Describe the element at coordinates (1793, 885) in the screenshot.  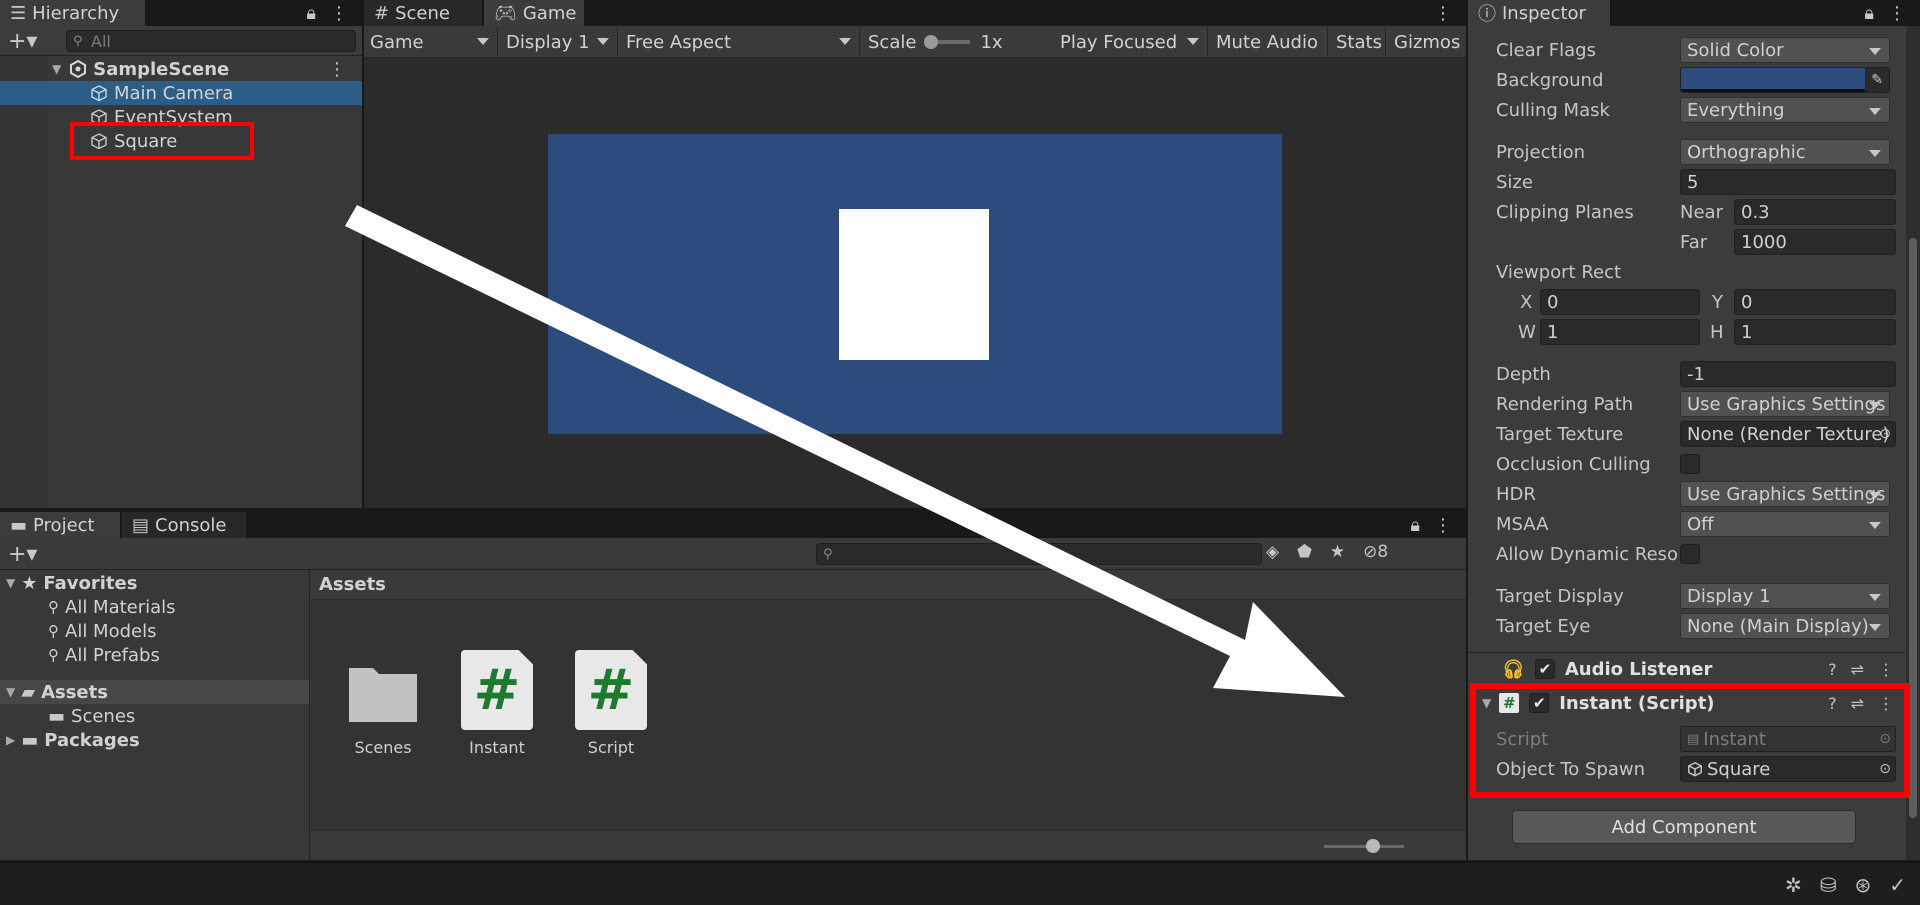
I see `debug-icon: ✲` at that location.